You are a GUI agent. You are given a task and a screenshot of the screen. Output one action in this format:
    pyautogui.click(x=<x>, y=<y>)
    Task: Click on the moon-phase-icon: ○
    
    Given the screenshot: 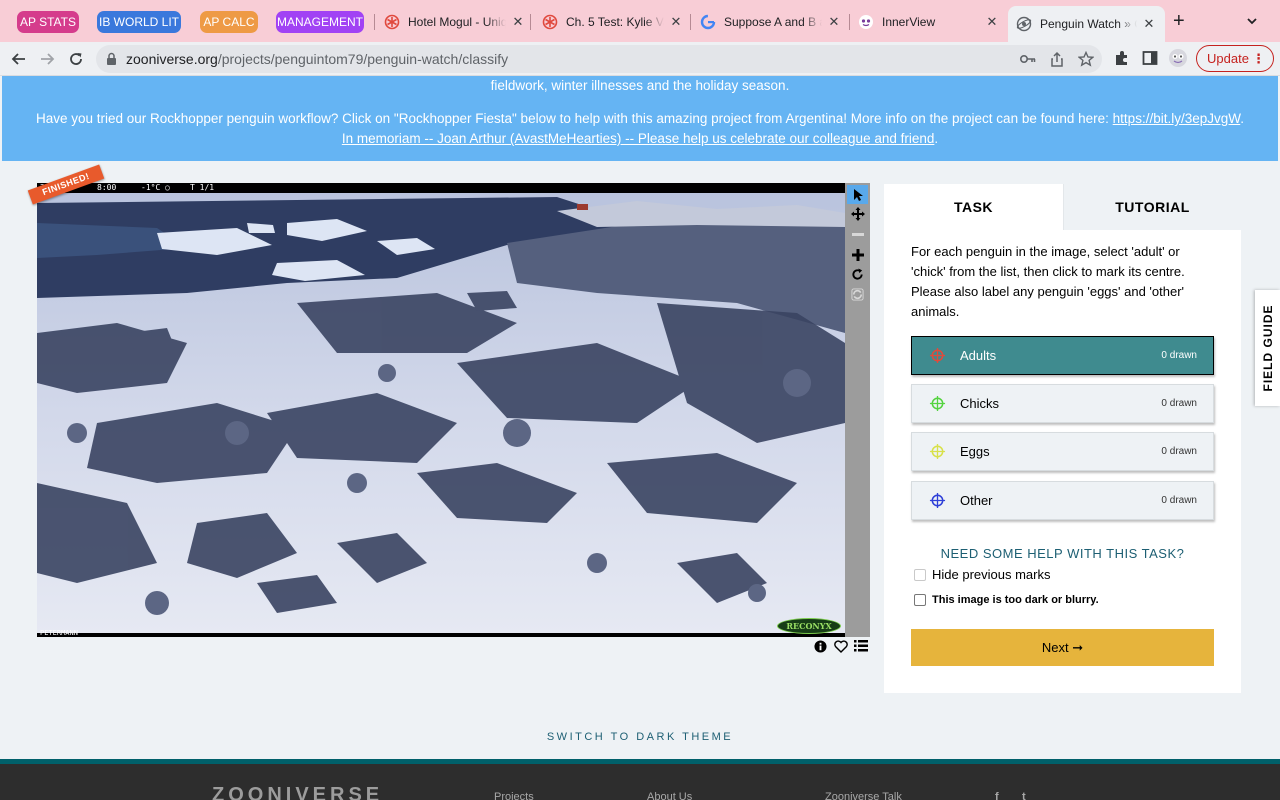 What is the action you would take?
    pyautogui.click(x=167, y=187)
    